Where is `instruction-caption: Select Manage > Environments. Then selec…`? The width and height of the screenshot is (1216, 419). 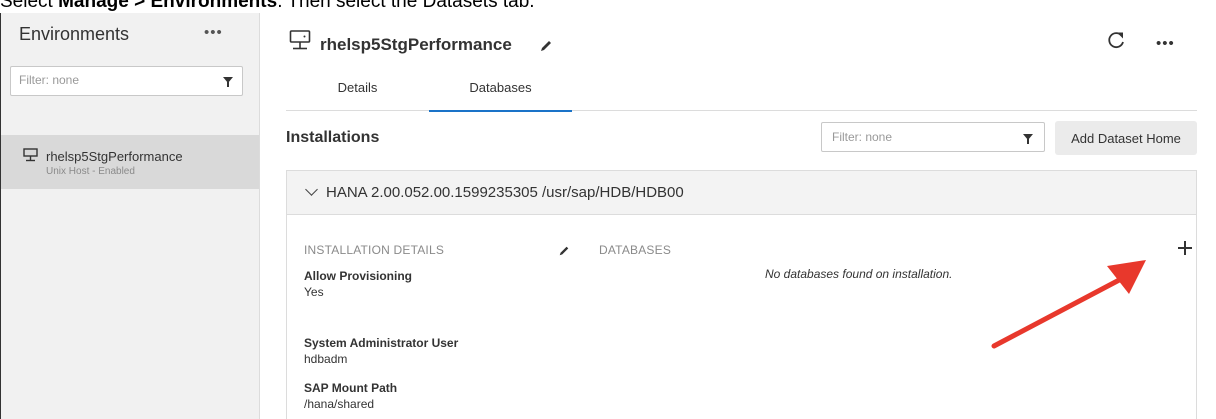 instruction-caption: Select Manage > Environments. Then selec… is located at coordinates (267, 6).